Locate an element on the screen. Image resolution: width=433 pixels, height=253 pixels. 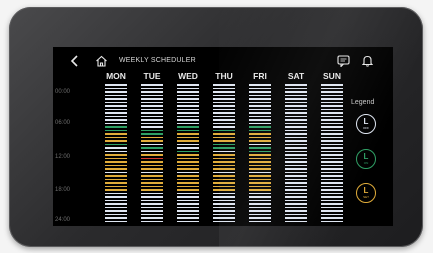
messages-button is located at coordinates (343, 61).